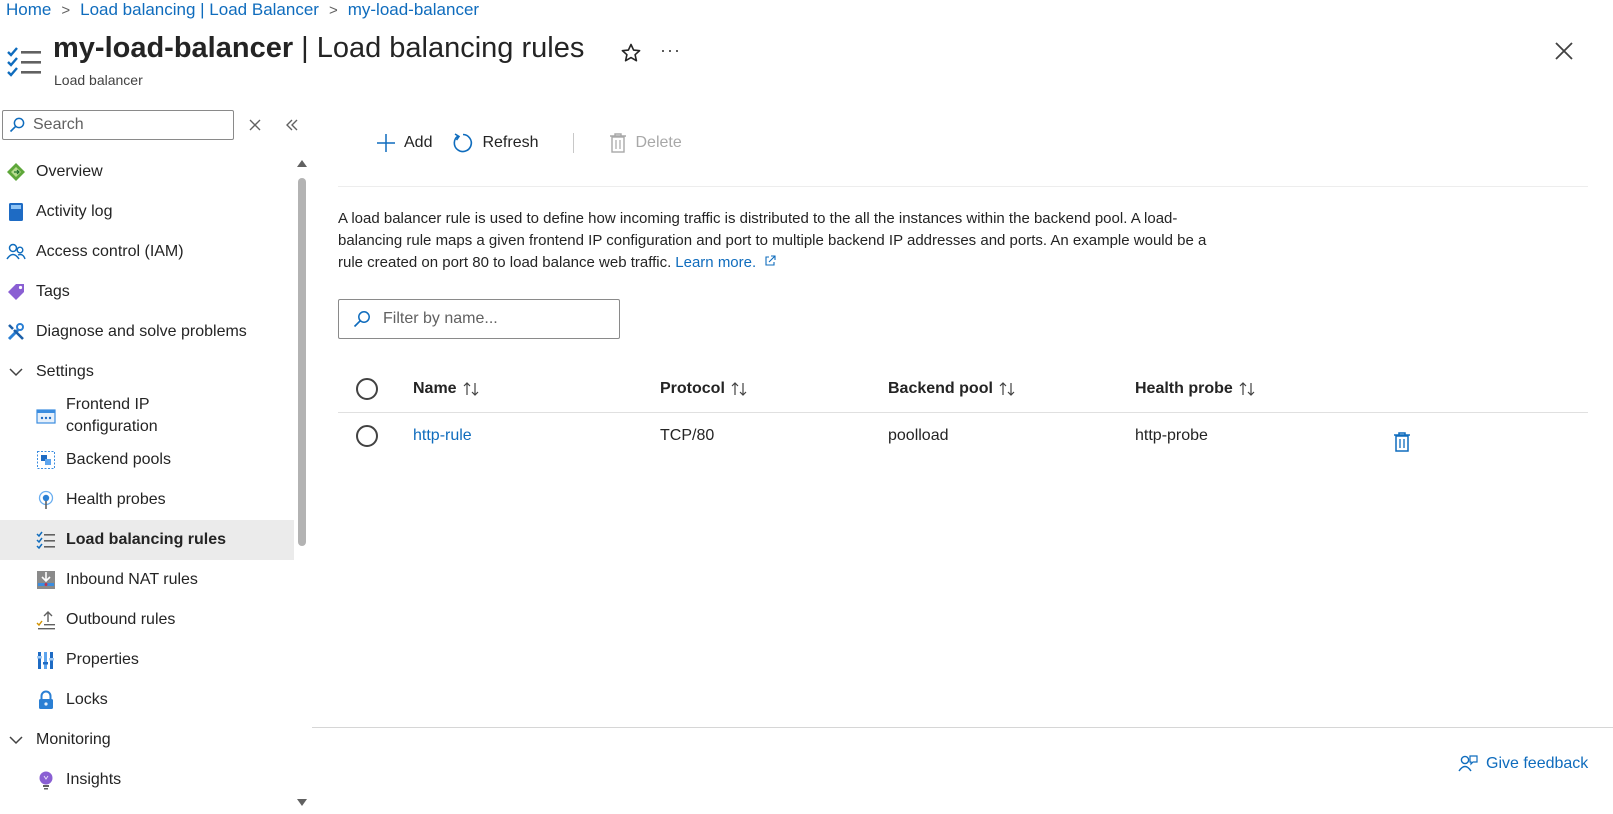  What do you see at coordinates (631, 53) in the screenshot?
I see `favorite-star-icon` at bounding box center [631, 53].